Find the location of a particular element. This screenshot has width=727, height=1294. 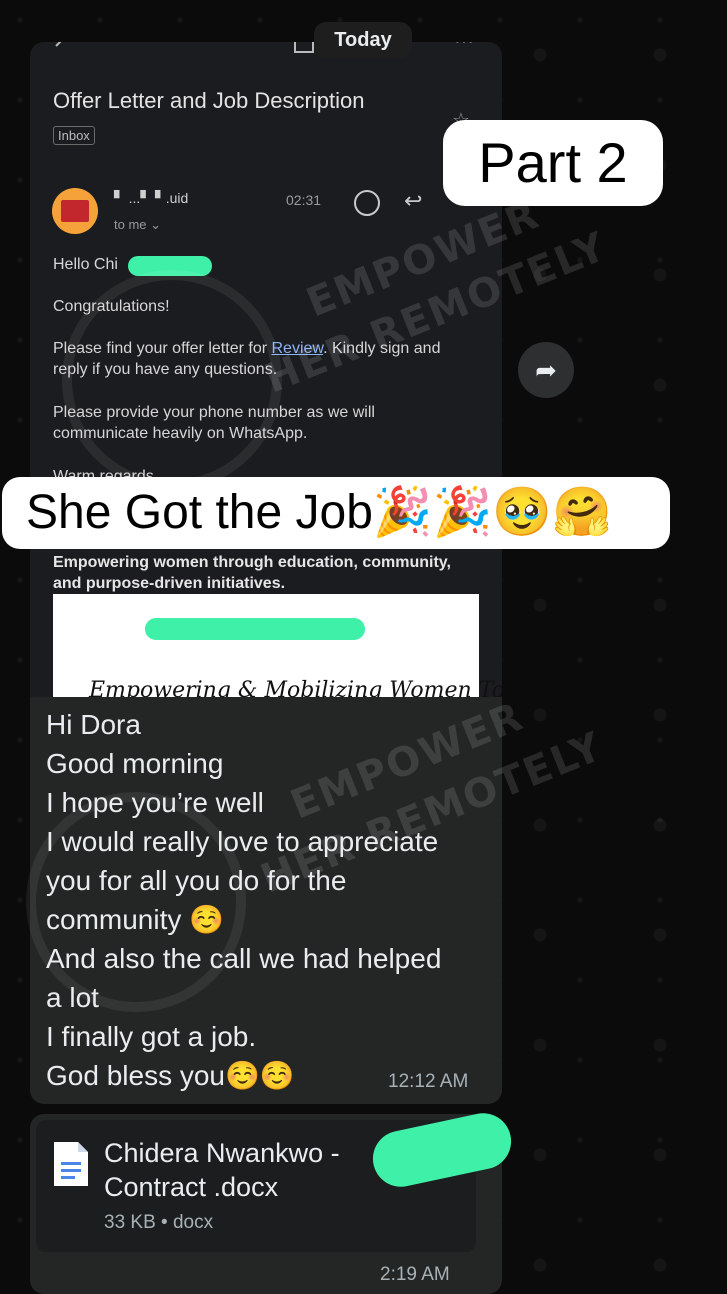

part-label-overlay: Part 2 is located at coordinates (553, 163).